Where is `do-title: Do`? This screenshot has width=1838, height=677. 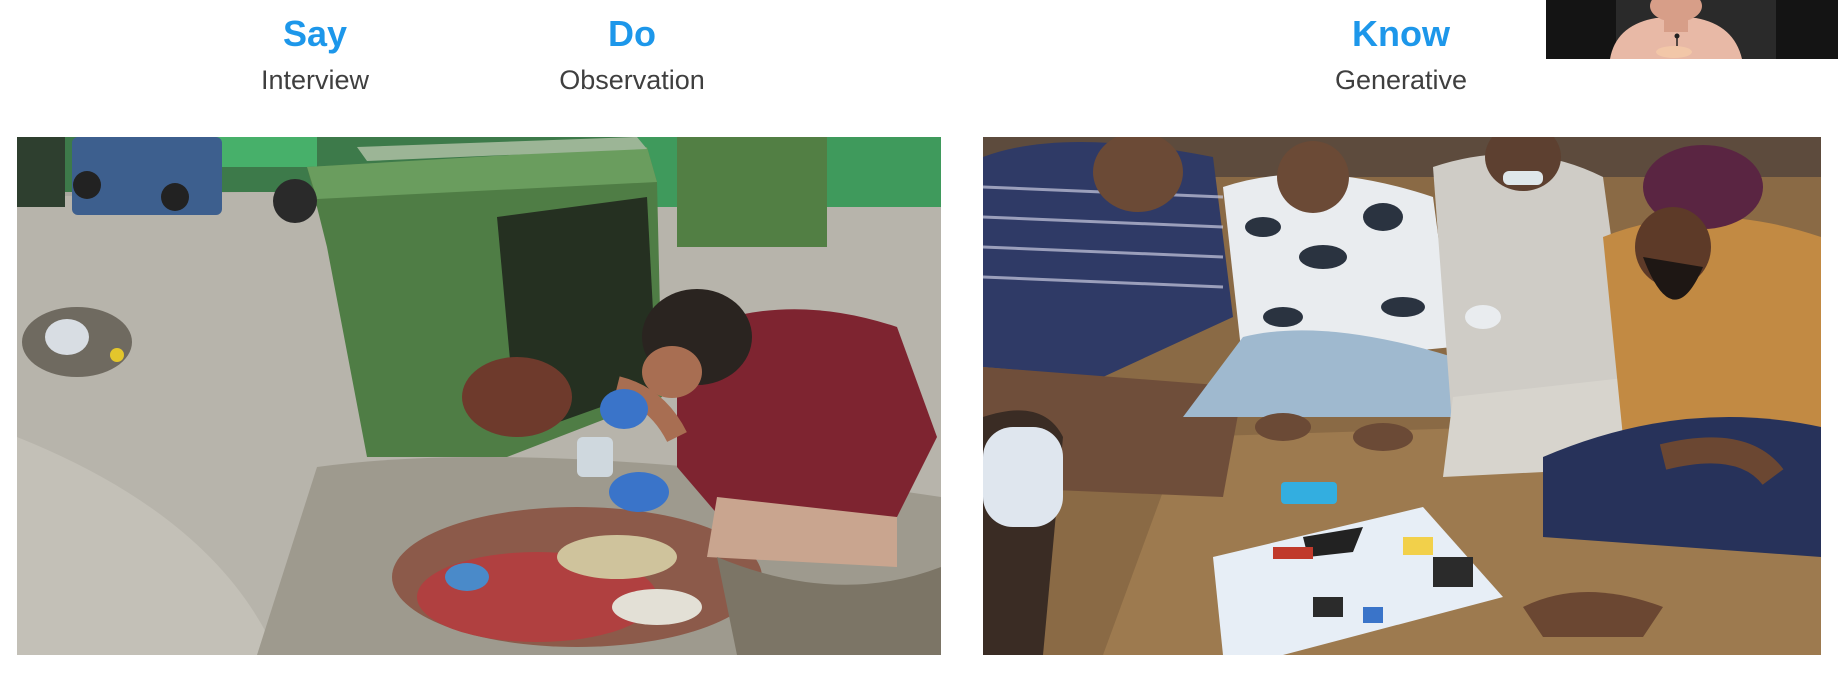 do-title: Do is located at coordinates (631, 33).